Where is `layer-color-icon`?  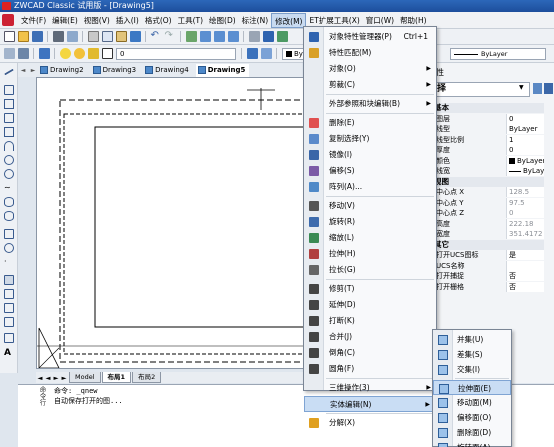 layer-color-icon is located at coordinates (107, 53).